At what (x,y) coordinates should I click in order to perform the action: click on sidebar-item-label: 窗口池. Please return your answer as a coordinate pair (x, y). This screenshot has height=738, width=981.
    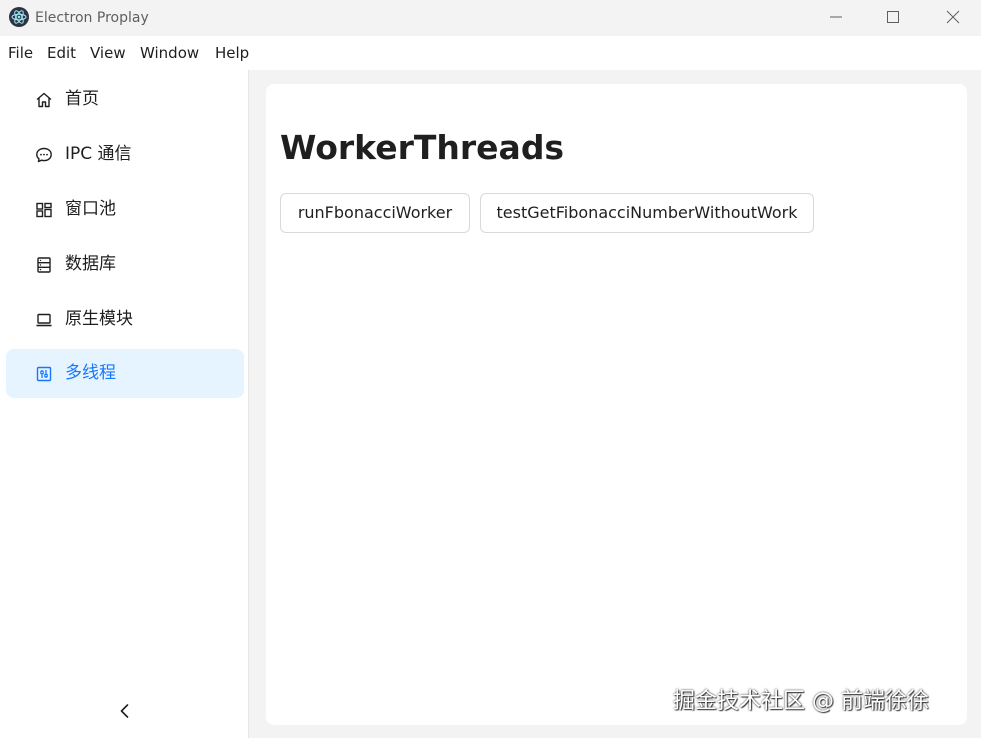
    Looking at the image, I should click on (90, 209).